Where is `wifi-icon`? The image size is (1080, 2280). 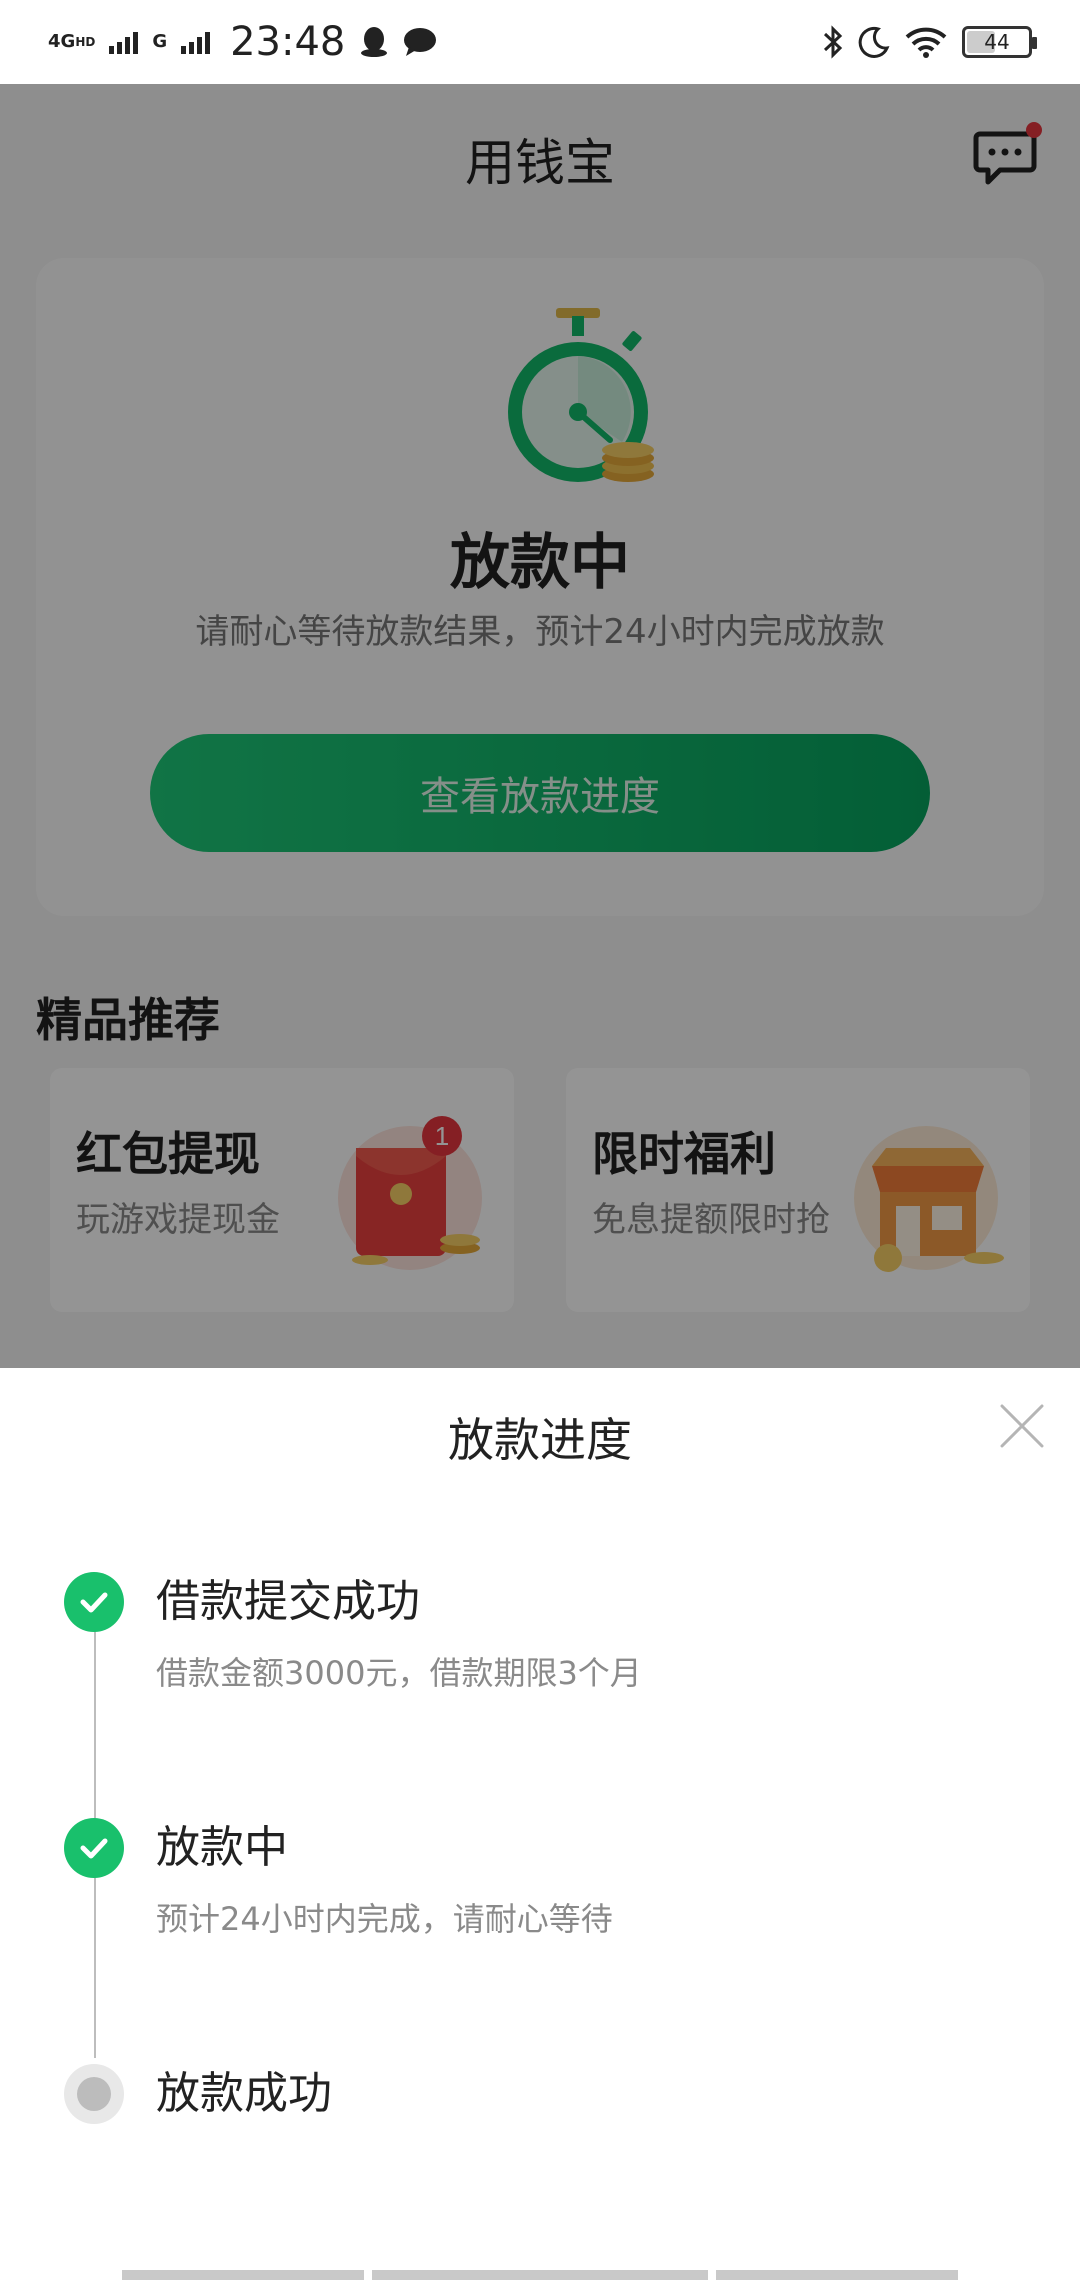 wifi-icon is located at coordinates (926, 42).